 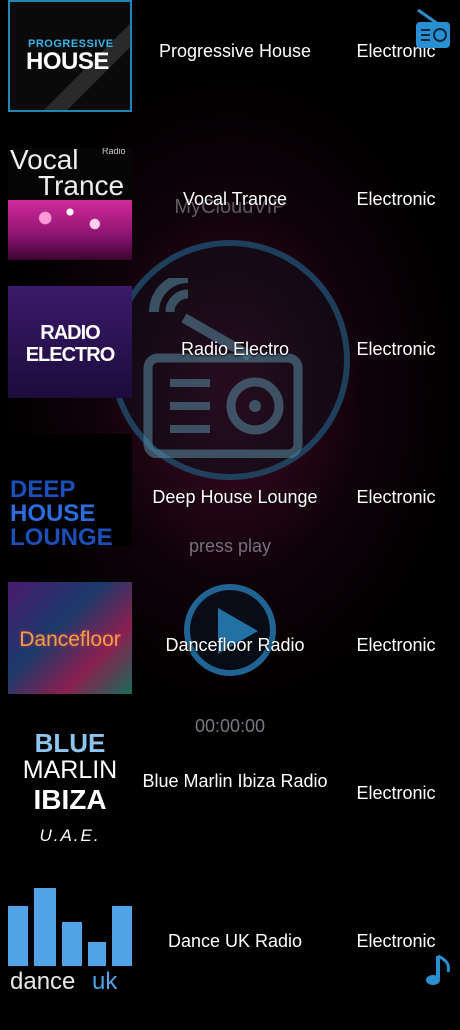 I want to click on radio-icon, so click(x=433, y=29).